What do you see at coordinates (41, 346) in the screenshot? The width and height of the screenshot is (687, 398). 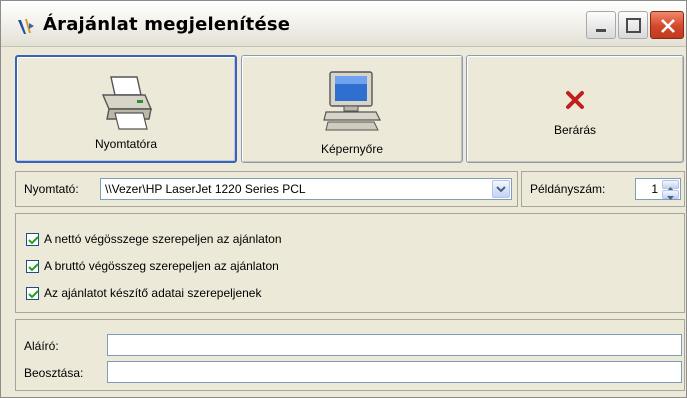 I see `signer-label: Aláíró:` at bounding box center [41, 346].